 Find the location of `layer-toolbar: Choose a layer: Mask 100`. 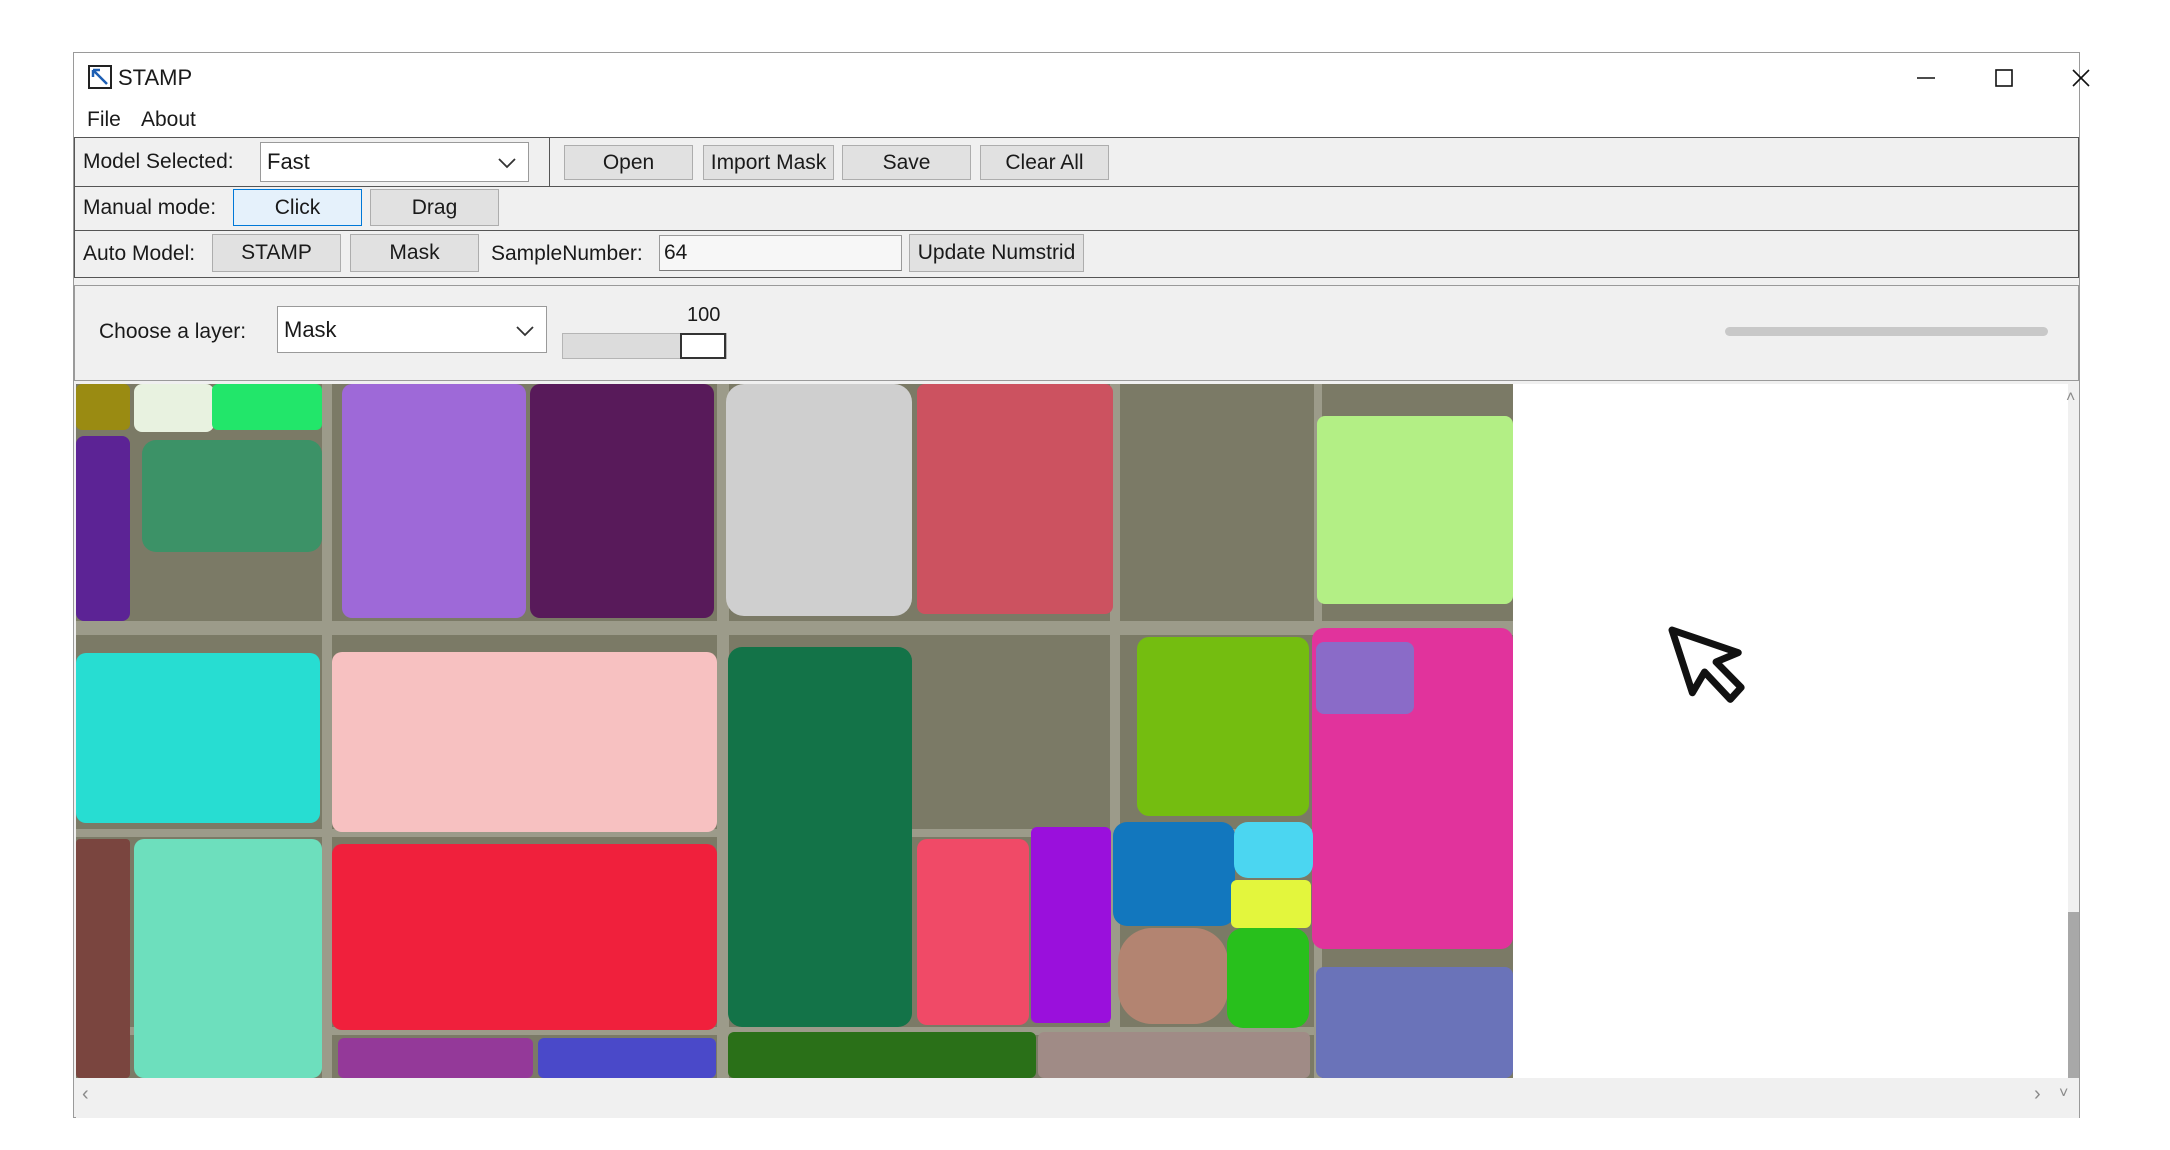

layer-toolbar: Choose a layer: Mask 100 is located at coordinates (1076, 333).